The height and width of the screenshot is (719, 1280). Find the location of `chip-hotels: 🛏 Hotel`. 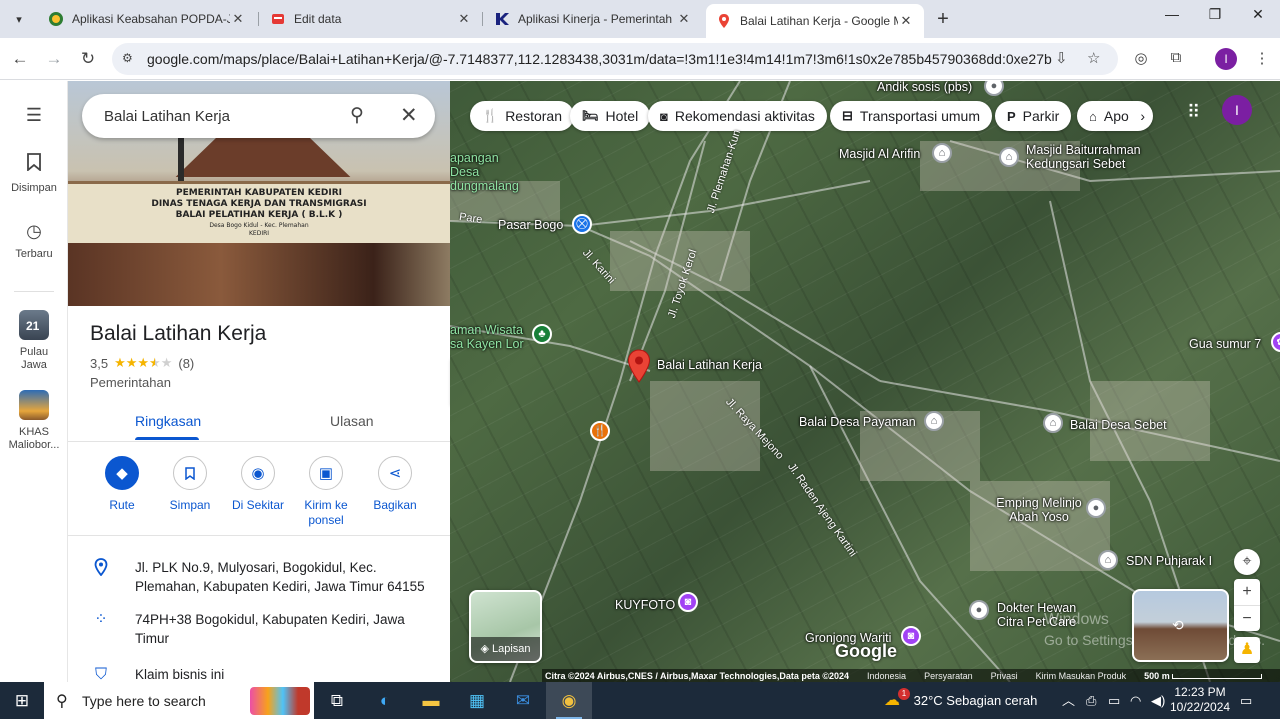

chip-hotels: 🛏 Hotel is located at coordinates (610, 116).